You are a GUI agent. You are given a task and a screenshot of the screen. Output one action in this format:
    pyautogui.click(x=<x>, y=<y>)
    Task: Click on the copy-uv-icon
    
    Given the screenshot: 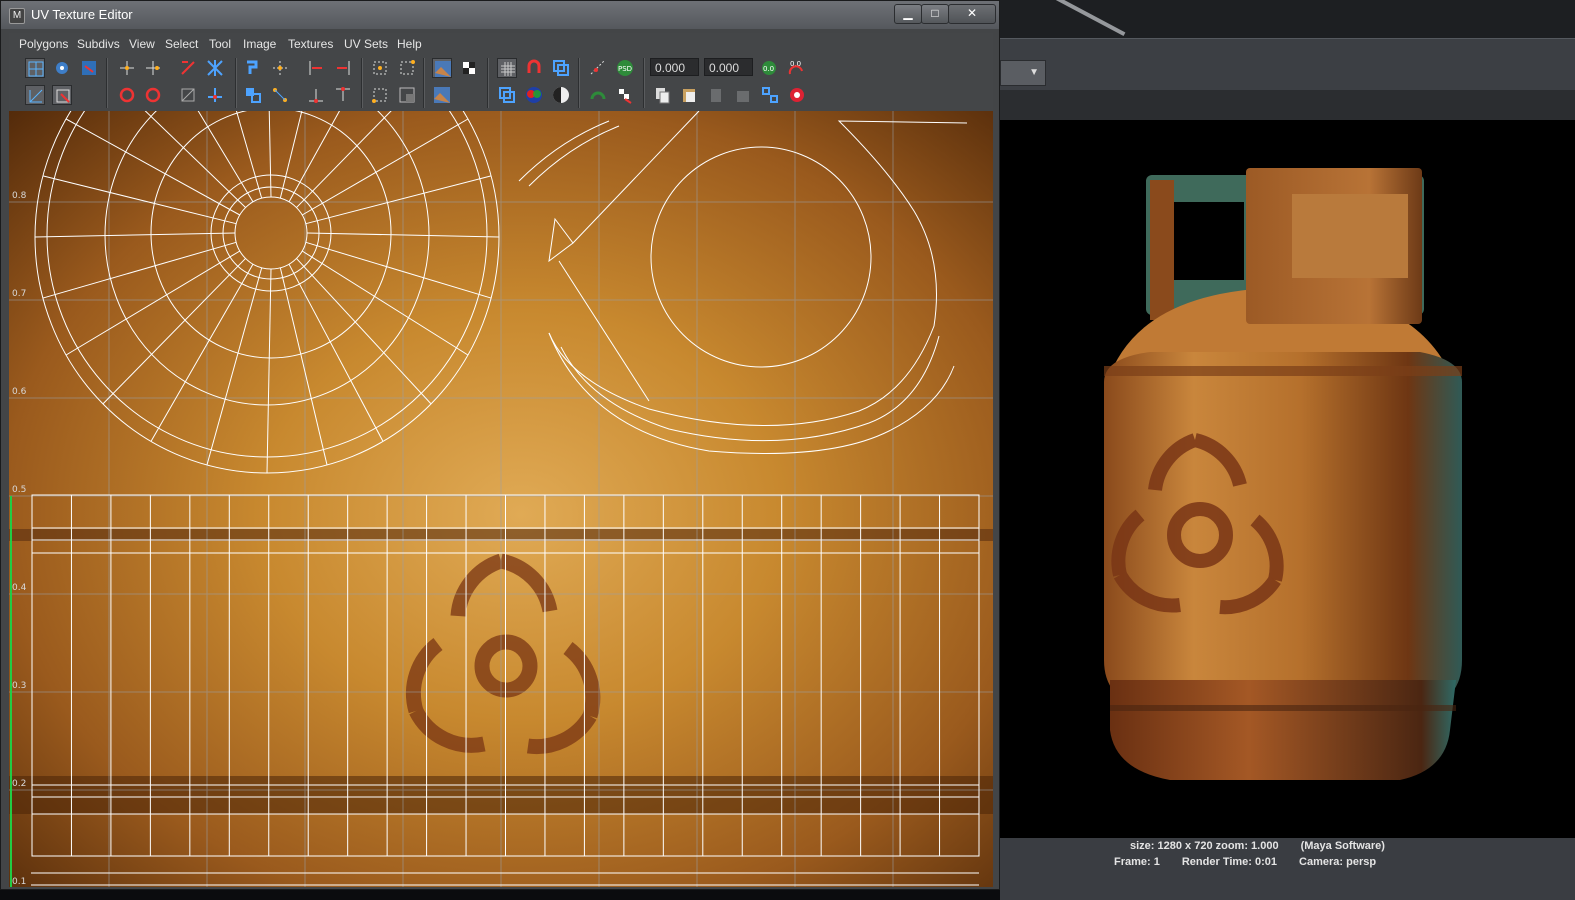 What is the action you would take?
    pyautogui.click(x=662, y=95)
    